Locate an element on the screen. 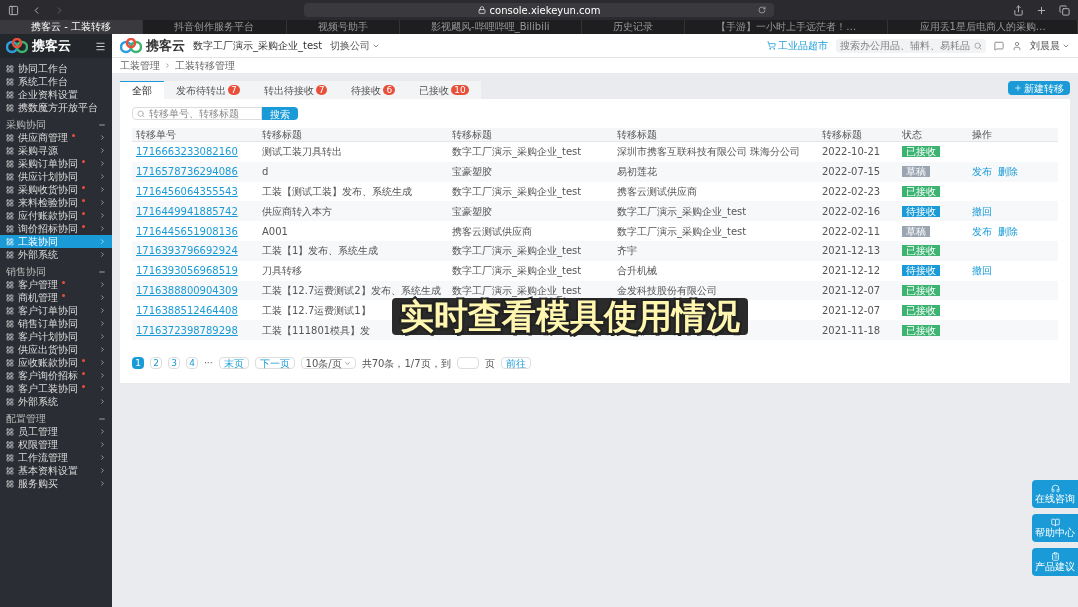 This screenshot has width=1078, height=607. sidebar-item: 供应商管理 is located at coordinates (56, 137).